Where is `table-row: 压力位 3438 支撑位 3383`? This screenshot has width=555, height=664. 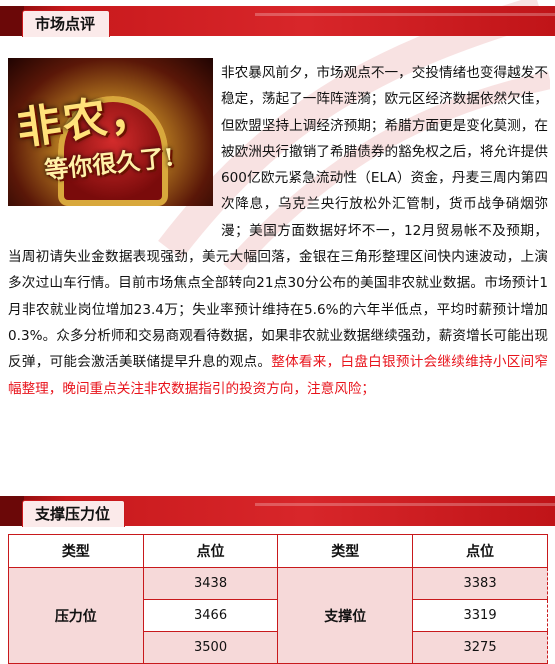
table-row: 压力位 3438 支撑位 3383 is located at coordinates (278, 615).